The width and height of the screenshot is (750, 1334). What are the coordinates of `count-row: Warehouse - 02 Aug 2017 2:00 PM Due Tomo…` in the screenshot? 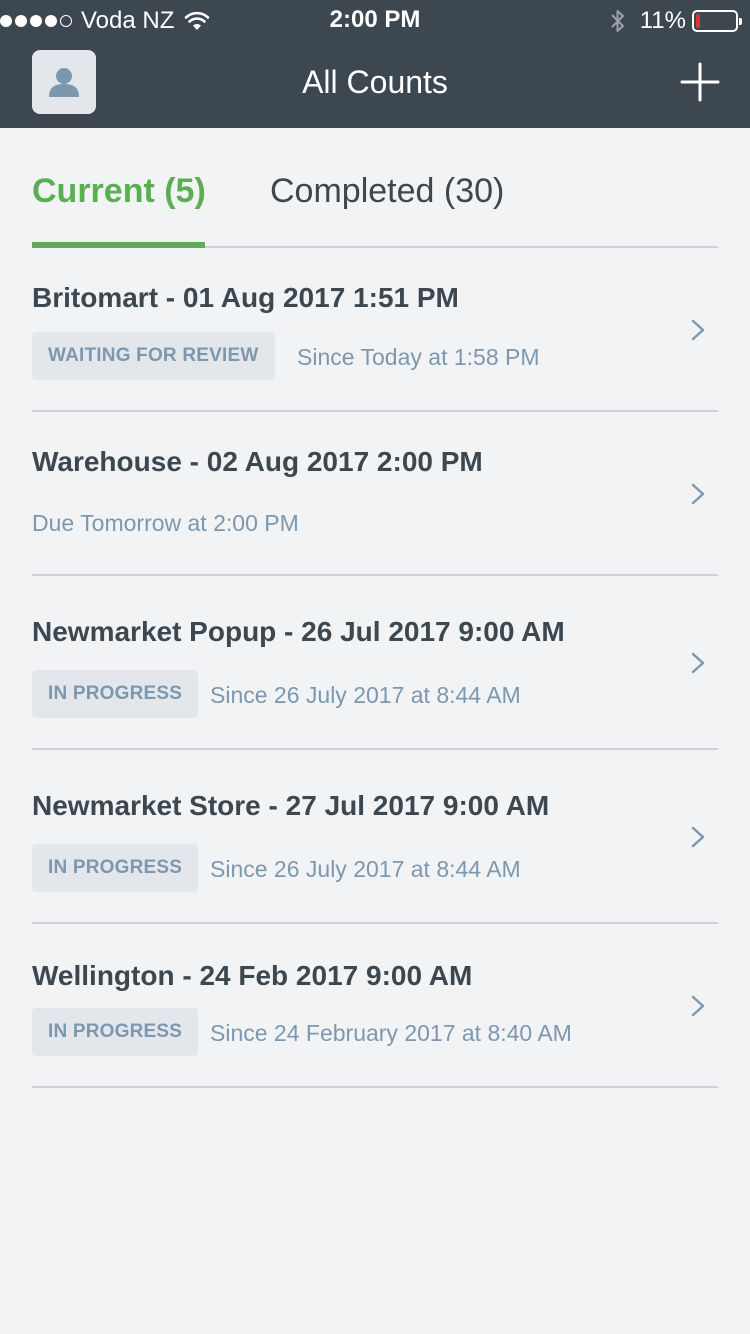 It's located at (375, 494).